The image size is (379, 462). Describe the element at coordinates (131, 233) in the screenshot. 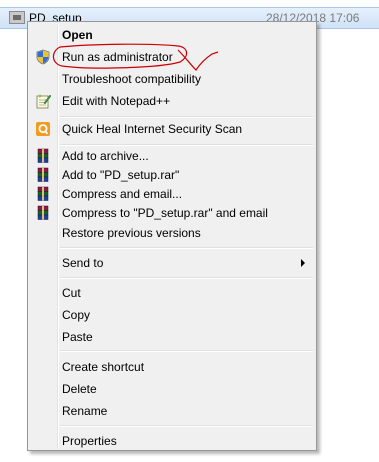

I see `menu-item-label: Restore previous versions` at that location.